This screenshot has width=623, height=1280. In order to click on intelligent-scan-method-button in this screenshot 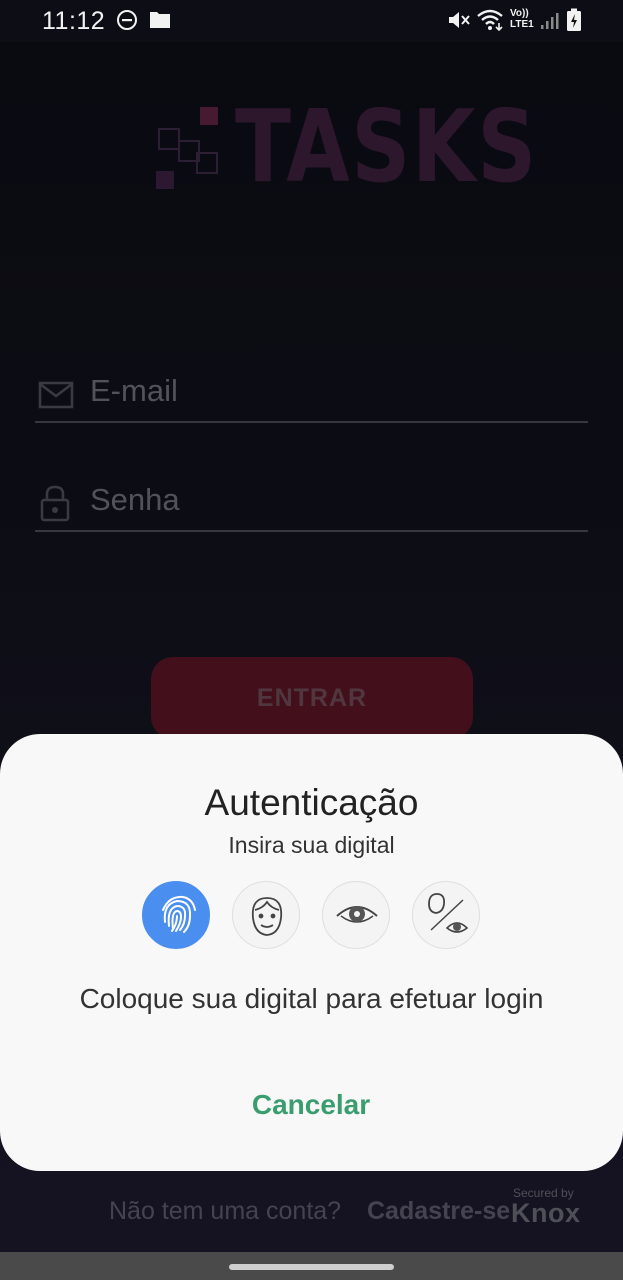, I will do `click(446, 915)`.